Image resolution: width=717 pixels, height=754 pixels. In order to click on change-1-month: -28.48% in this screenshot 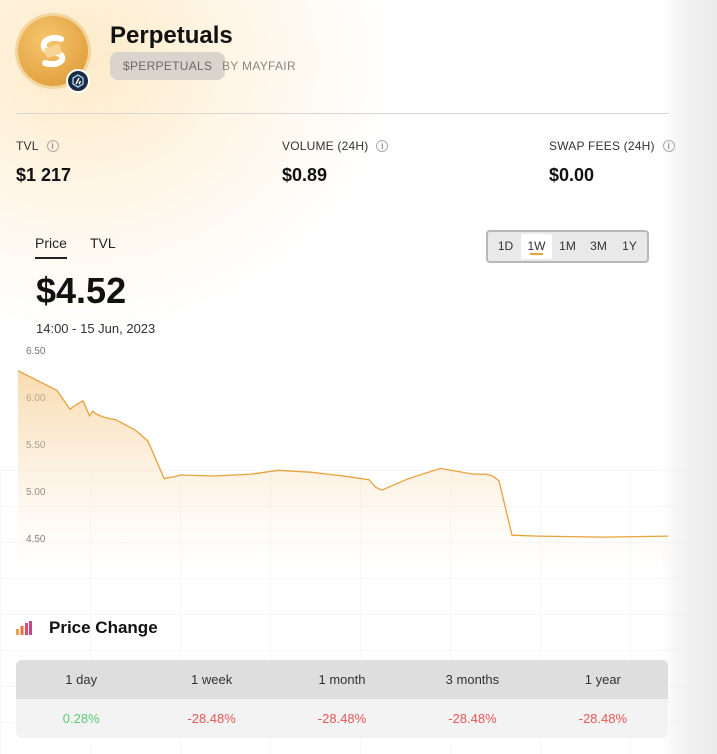, I will do `click(342, 718)`.